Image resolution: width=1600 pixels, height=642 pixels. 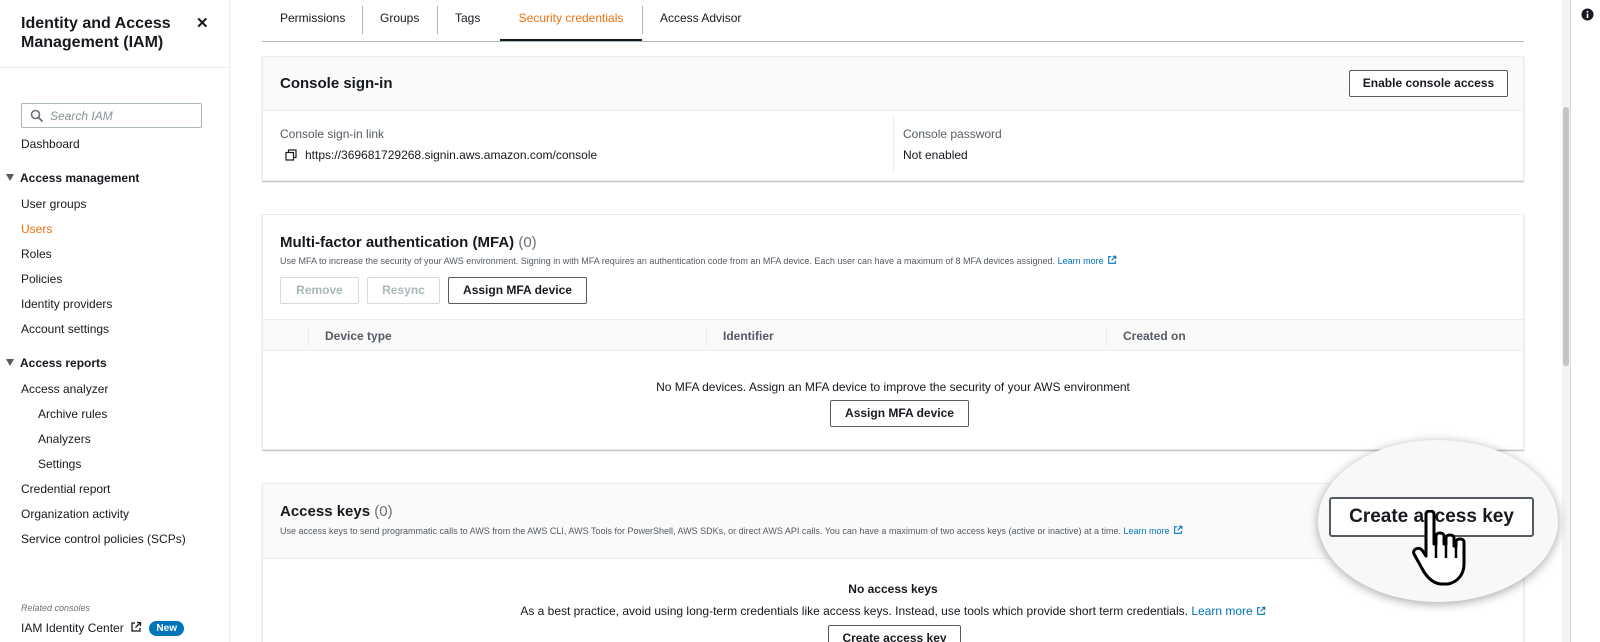 What do you see at coordinates (72, 628) in the screenshot?
I see `identity-center-label: IAM Identity Center` at bounding box center [72, 628].